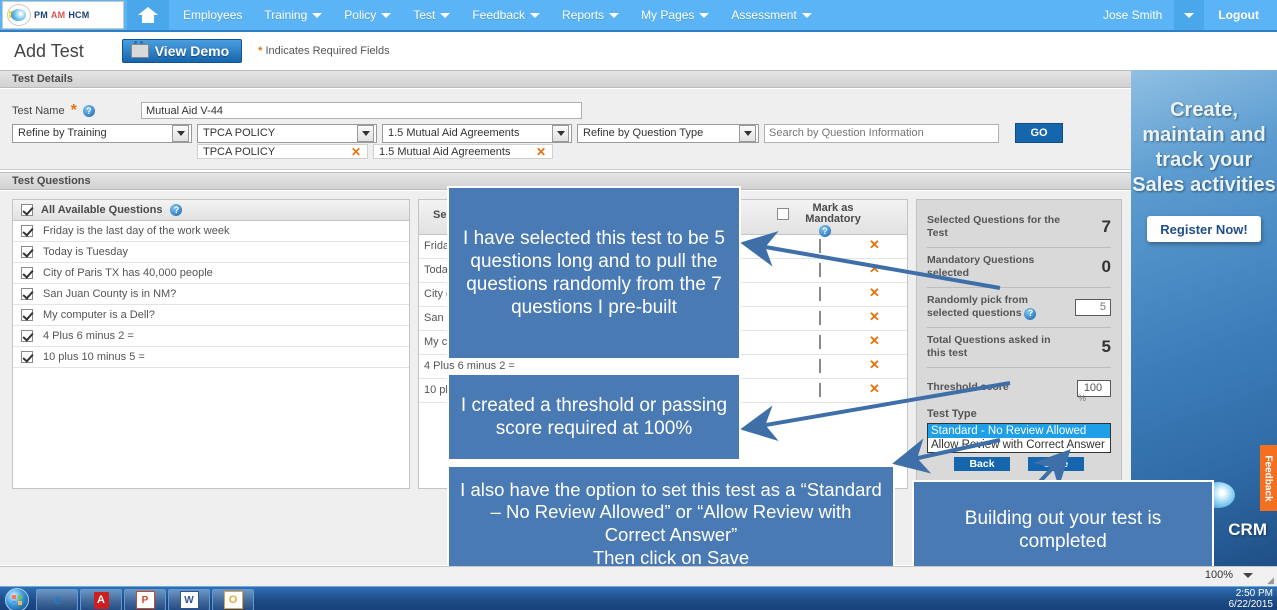 Image resolution: width=1277 pixels, height=610 pixels. I want to click on summary-label: Threshold score, so click(968, 386).